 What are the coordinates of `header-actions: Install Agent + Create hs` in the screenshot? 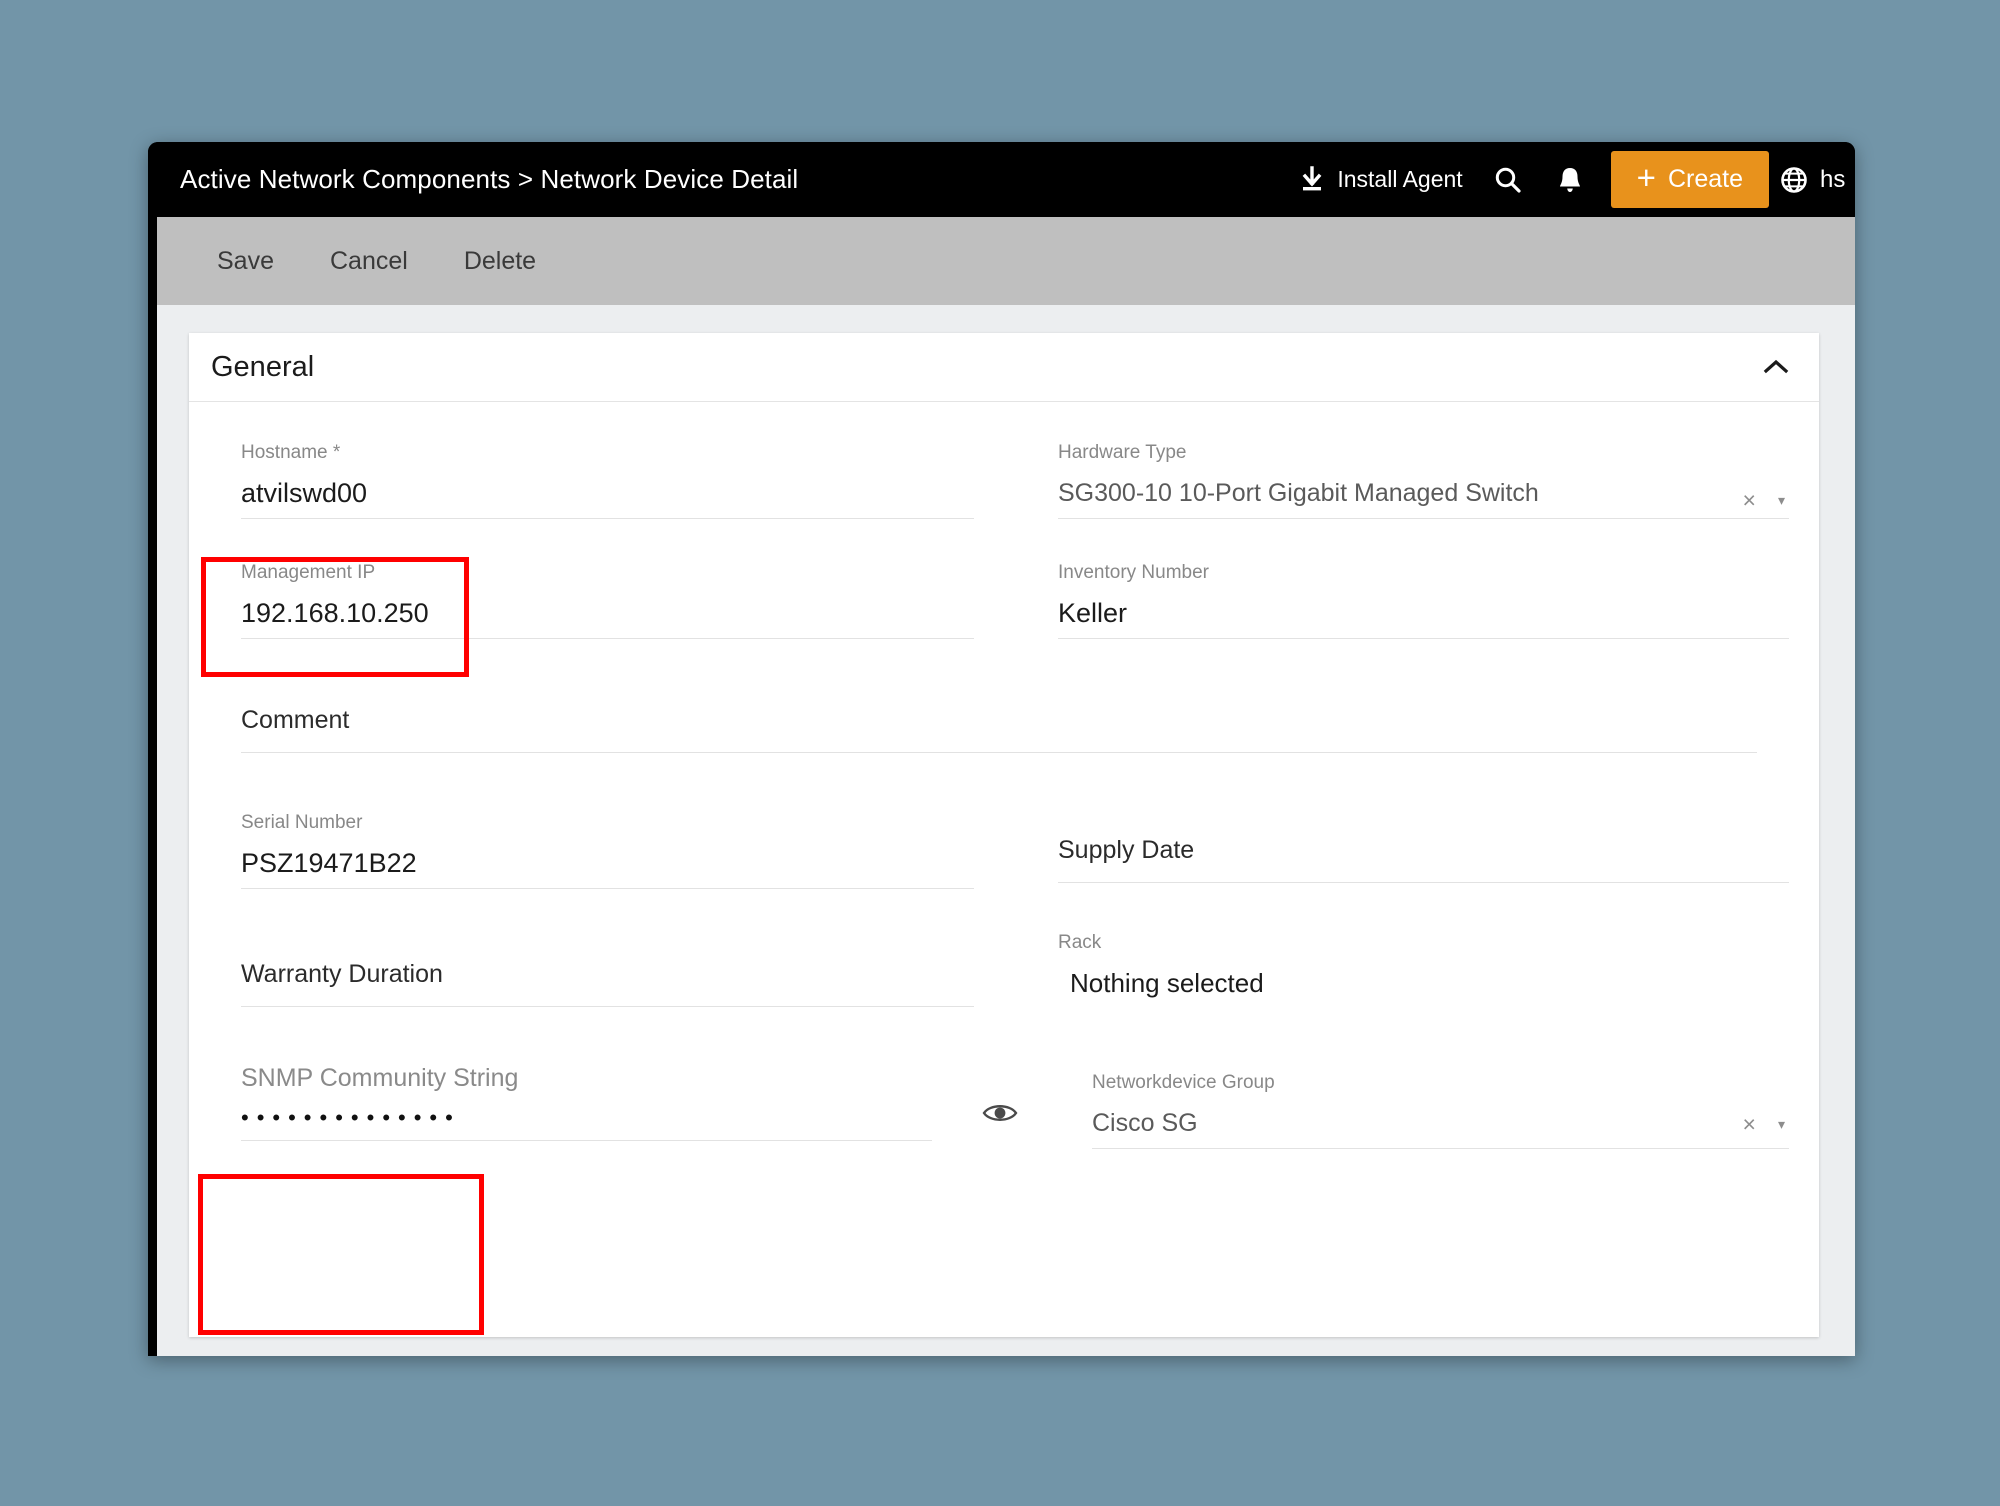 It's located at (1570, 179).